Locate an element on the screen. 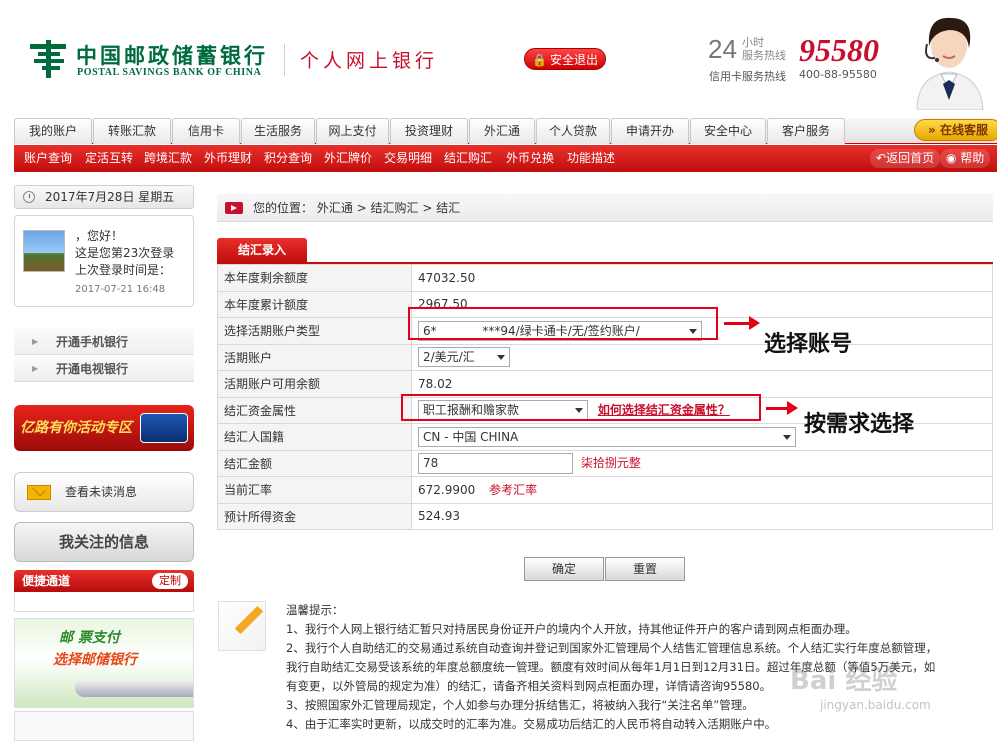 Image resolution: width=997 pixels, height=741 pixels. annotation-box-fund-attr is located at coordinates (581, 407).